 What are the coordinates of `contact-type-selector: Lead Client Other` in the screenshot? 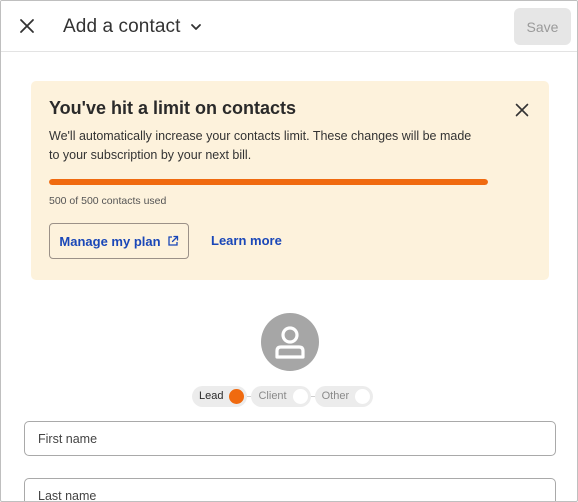 It's located at (283, 396).